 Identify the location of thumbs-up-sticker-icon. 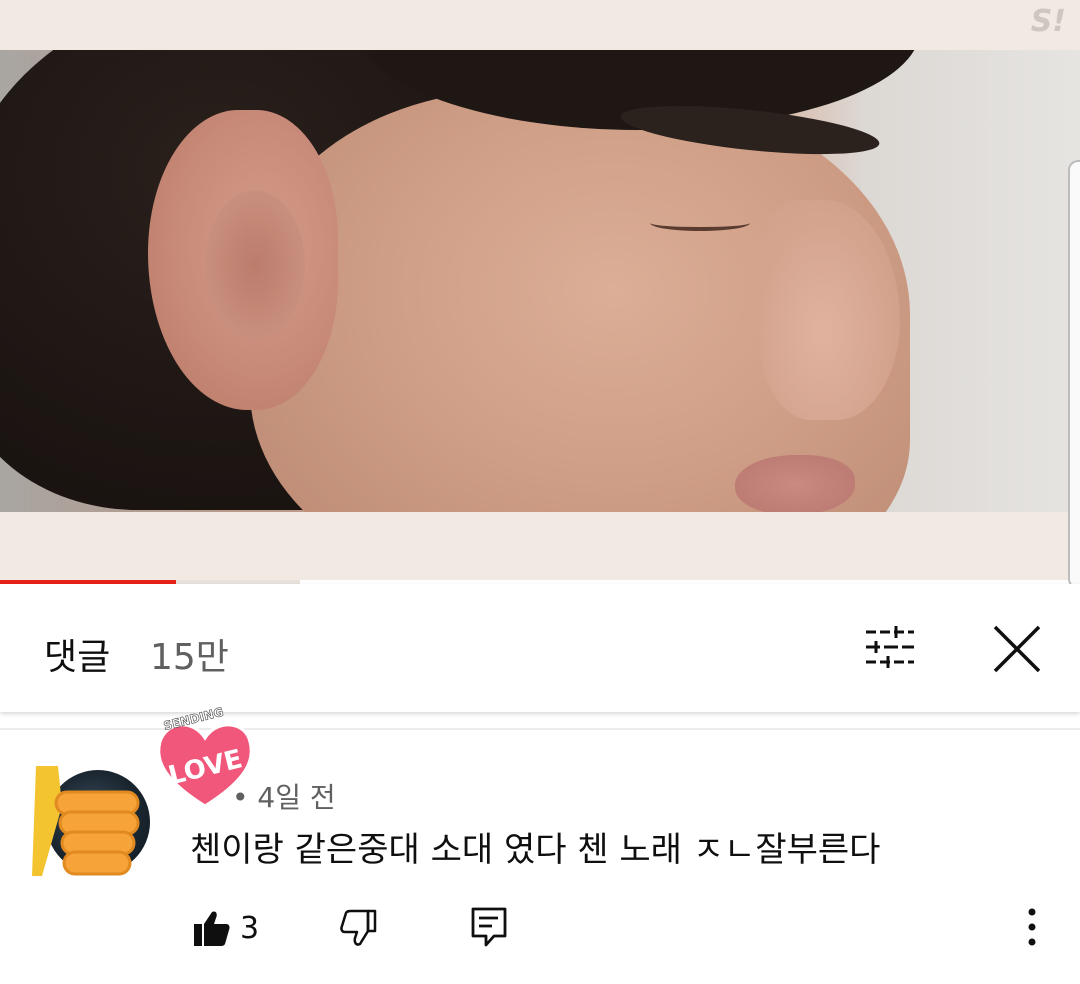
(87, 820).